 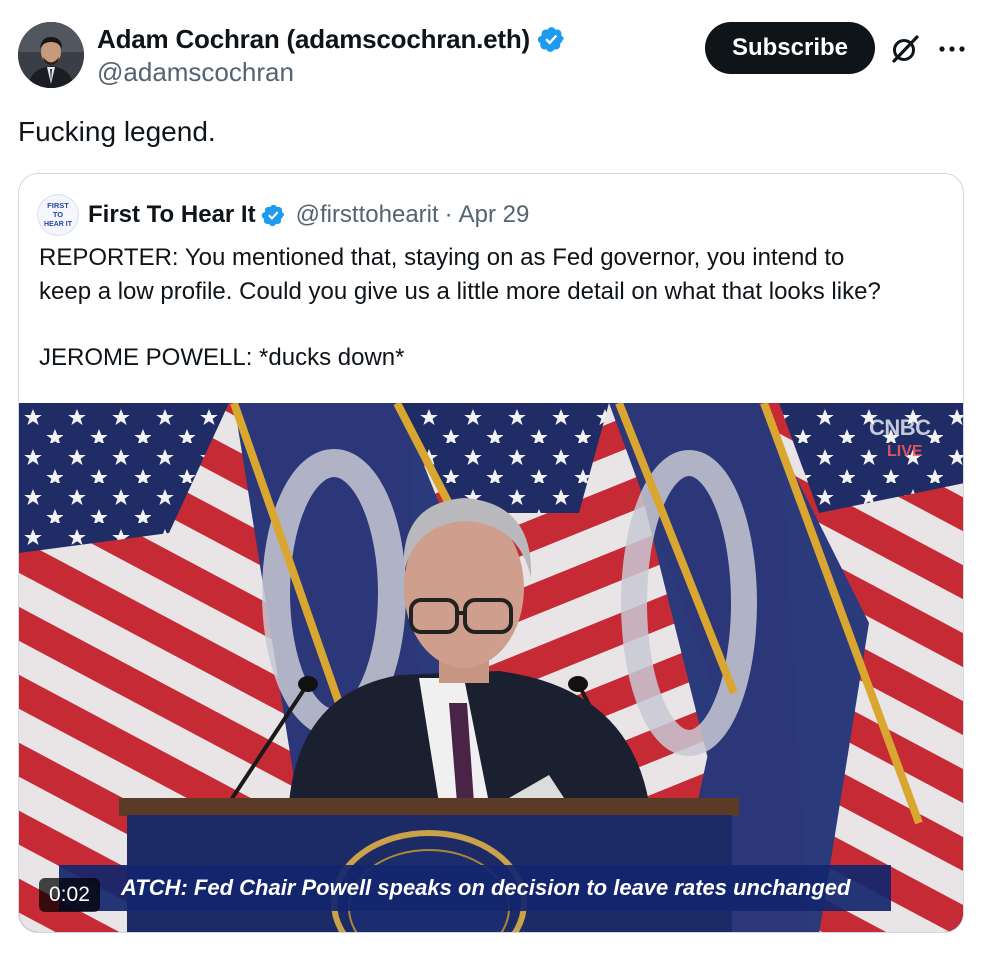 I want to click on live-label: LIVE, so click(x=905, y=451).